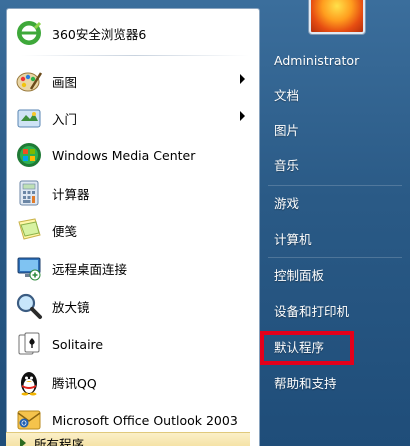 The height and width of the screenshot is (446, 410). What do you see at coordinates (65, 82) in the screenshot?
I see `program-label: 画图` at bounding box center [65, 82].